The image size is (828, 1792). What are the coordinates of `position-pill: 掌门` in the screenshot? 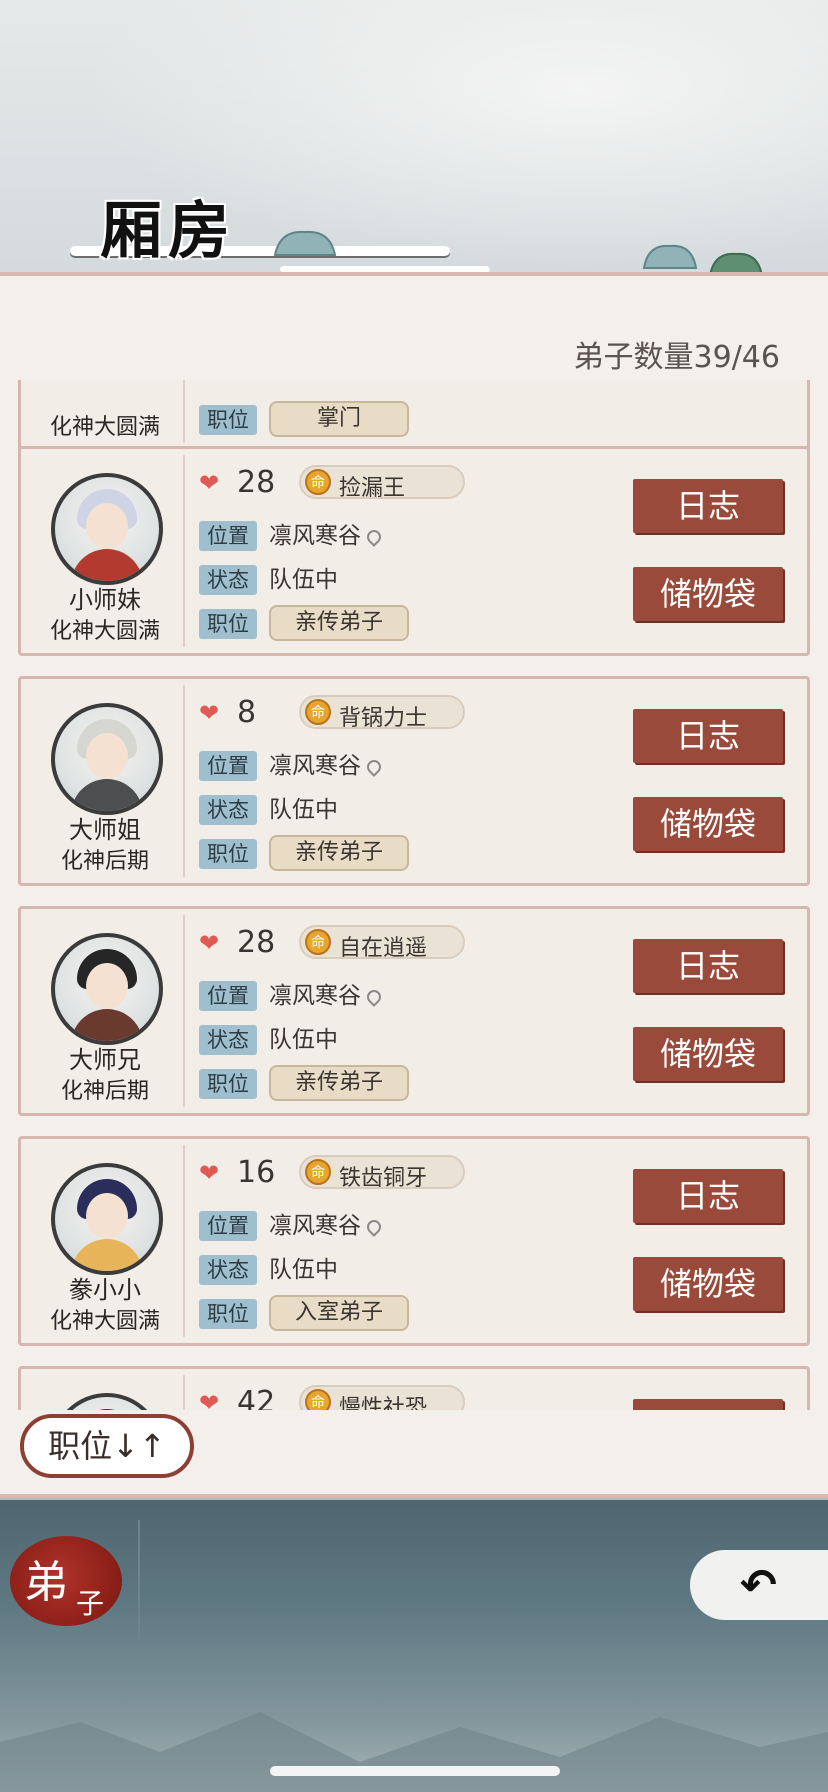 It's located at (339, 419).